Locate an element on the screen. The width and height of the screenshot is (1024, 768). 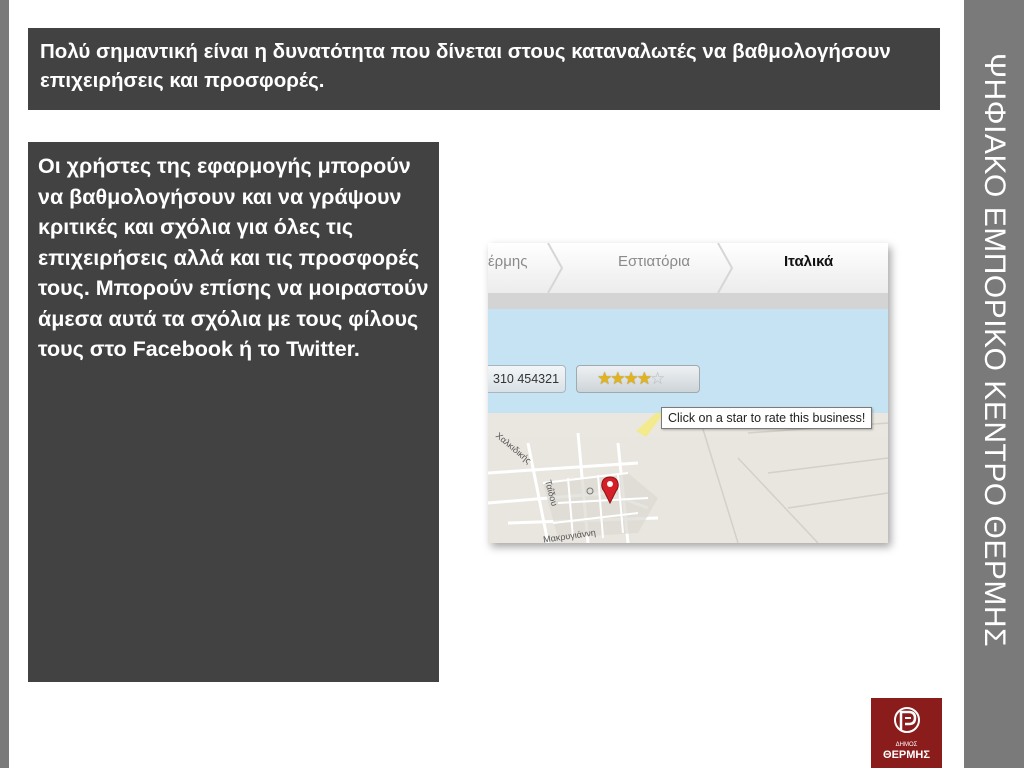
rating-stars: ★★★★☆ is located at coordinates (631, 379).